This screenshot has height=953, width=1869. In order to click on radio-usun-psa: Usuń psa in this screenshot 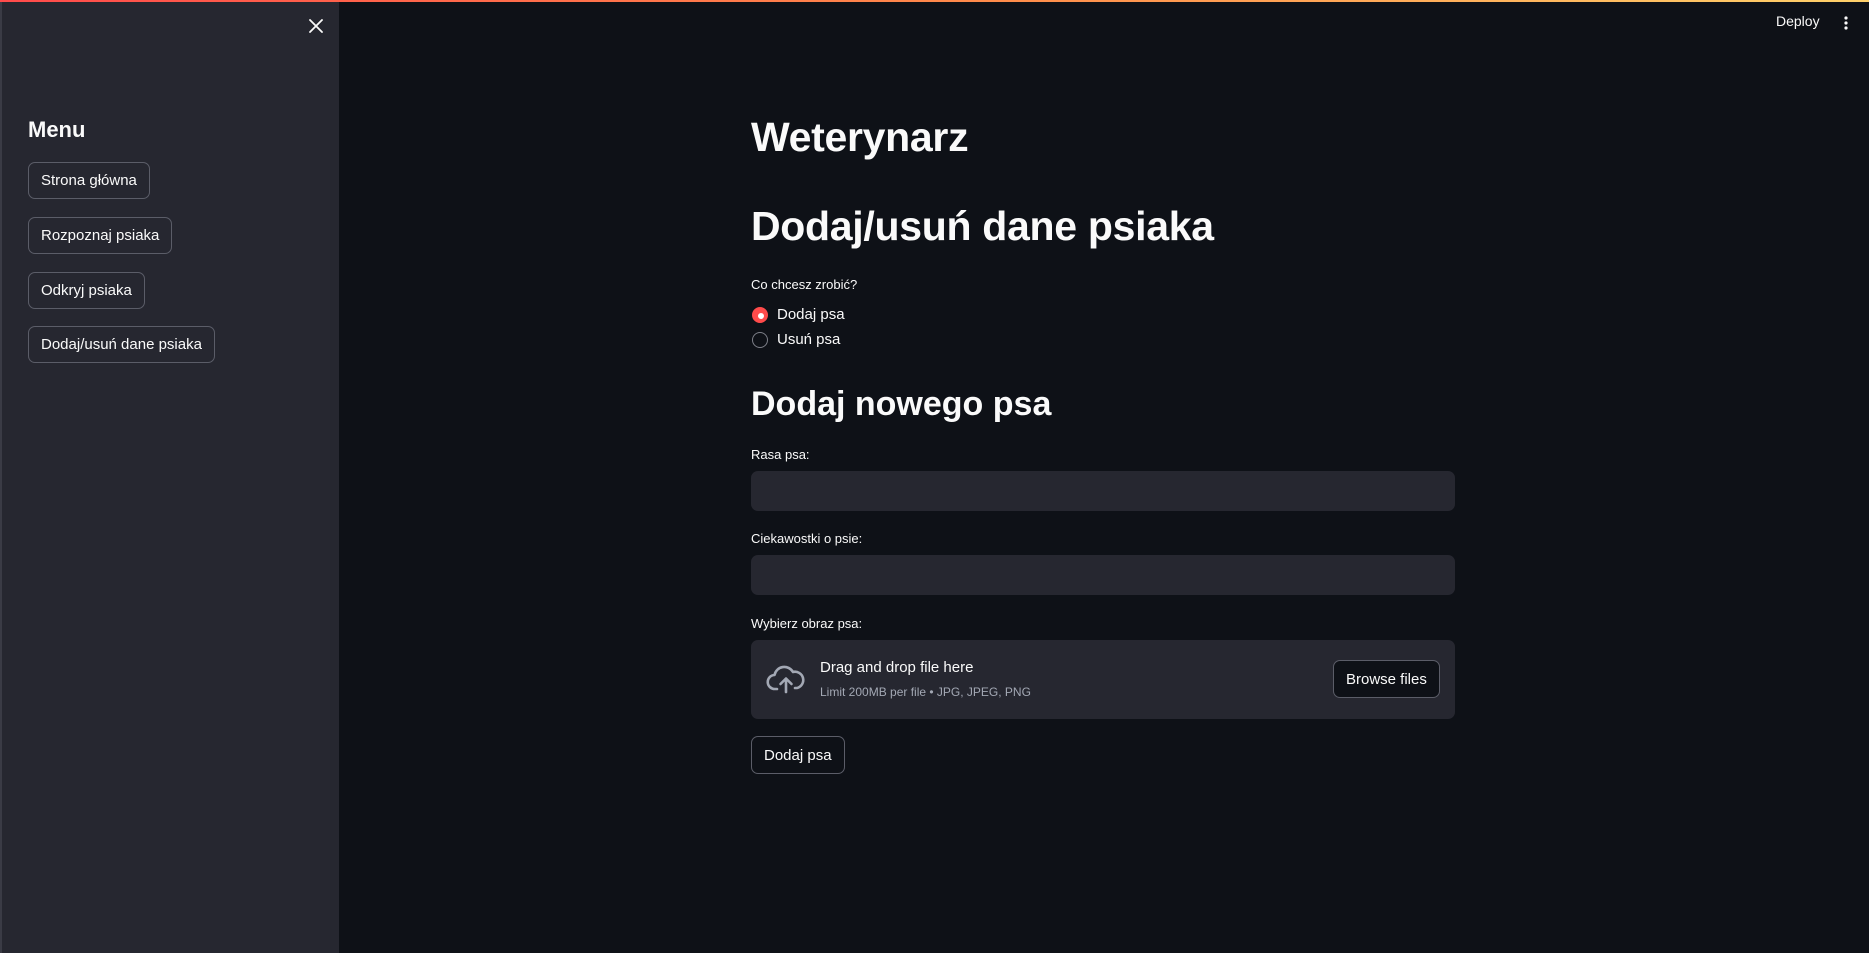, I will do `click(796, 339)`.